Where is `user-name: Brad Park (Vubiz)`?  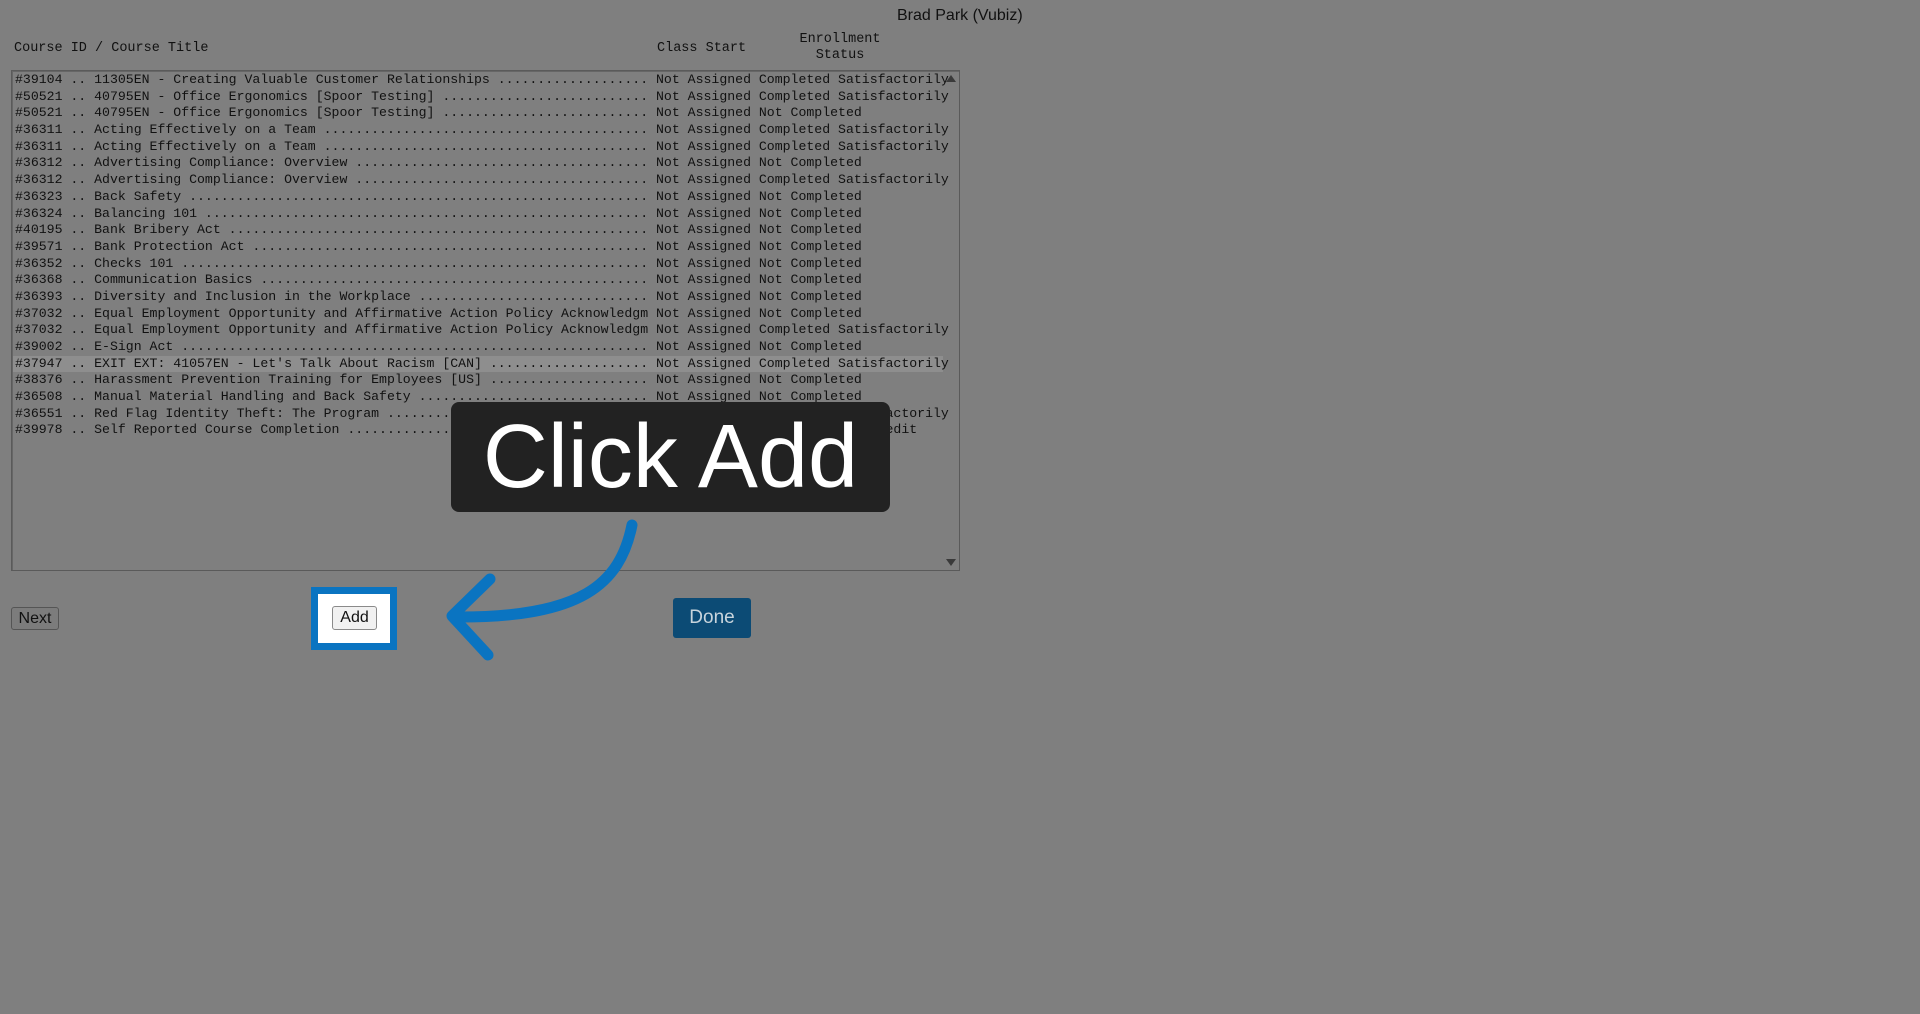
user-name: Brad Park (Vubiz) is located at coordinates (960, 15).